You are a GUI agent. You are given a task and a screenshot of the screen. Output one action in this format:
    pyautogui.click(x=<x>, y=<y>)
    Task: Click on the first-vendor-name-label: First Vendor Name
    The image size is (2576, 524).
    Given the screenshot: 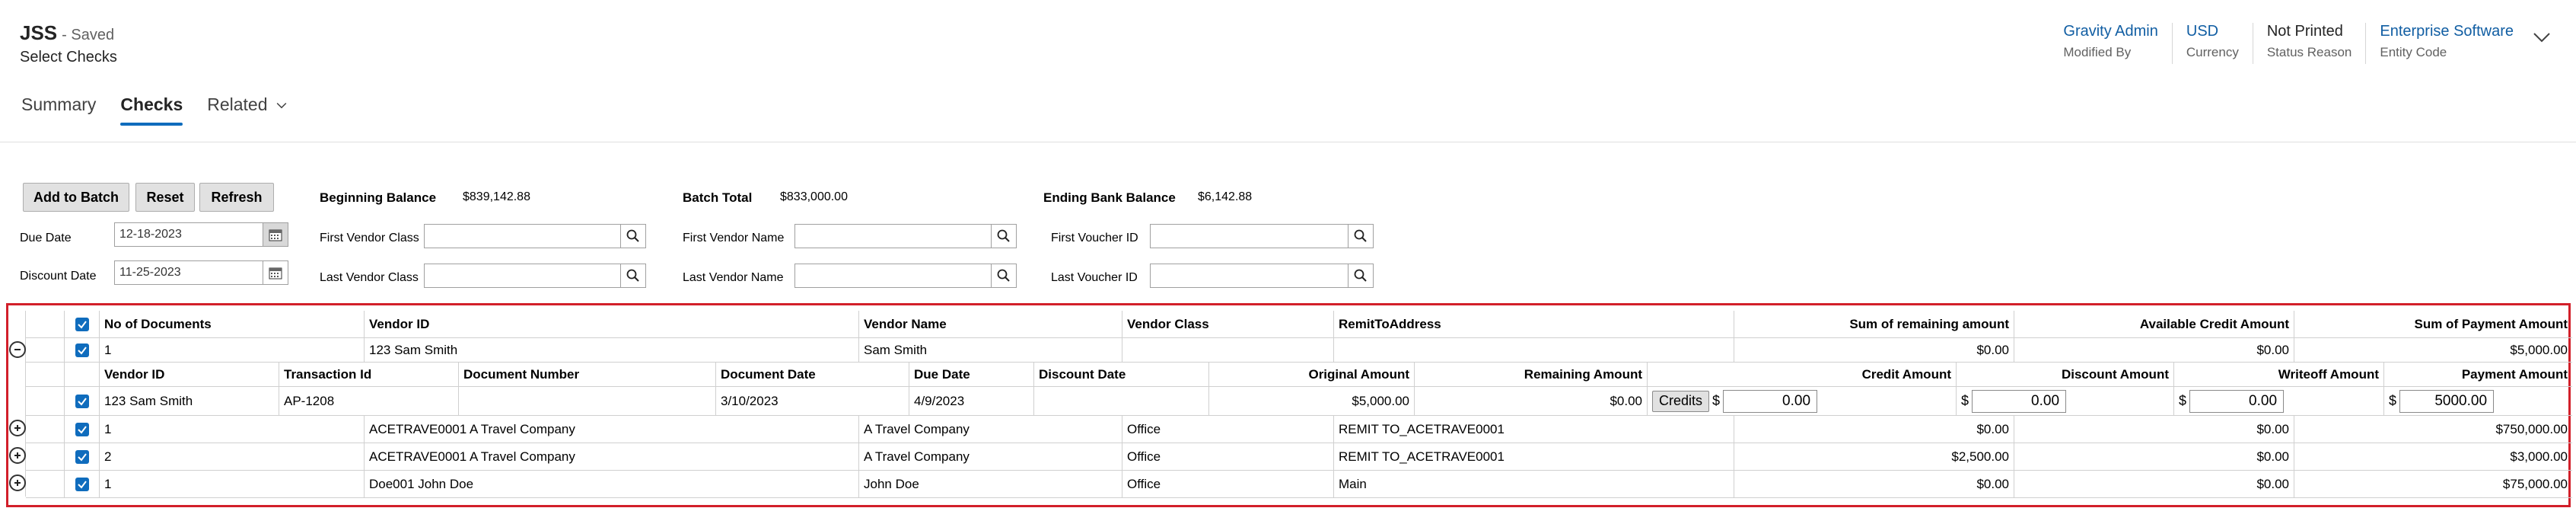 What is the action you would take?
    pyautogui.click(x=734, y=238)
    